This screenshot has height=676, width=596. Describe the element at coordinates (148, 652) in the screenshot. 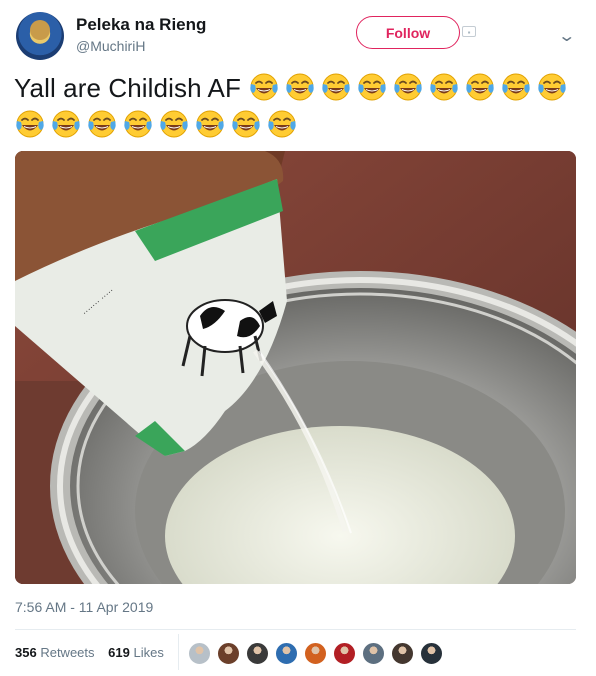

I see `likes-label: Likes` at that location.